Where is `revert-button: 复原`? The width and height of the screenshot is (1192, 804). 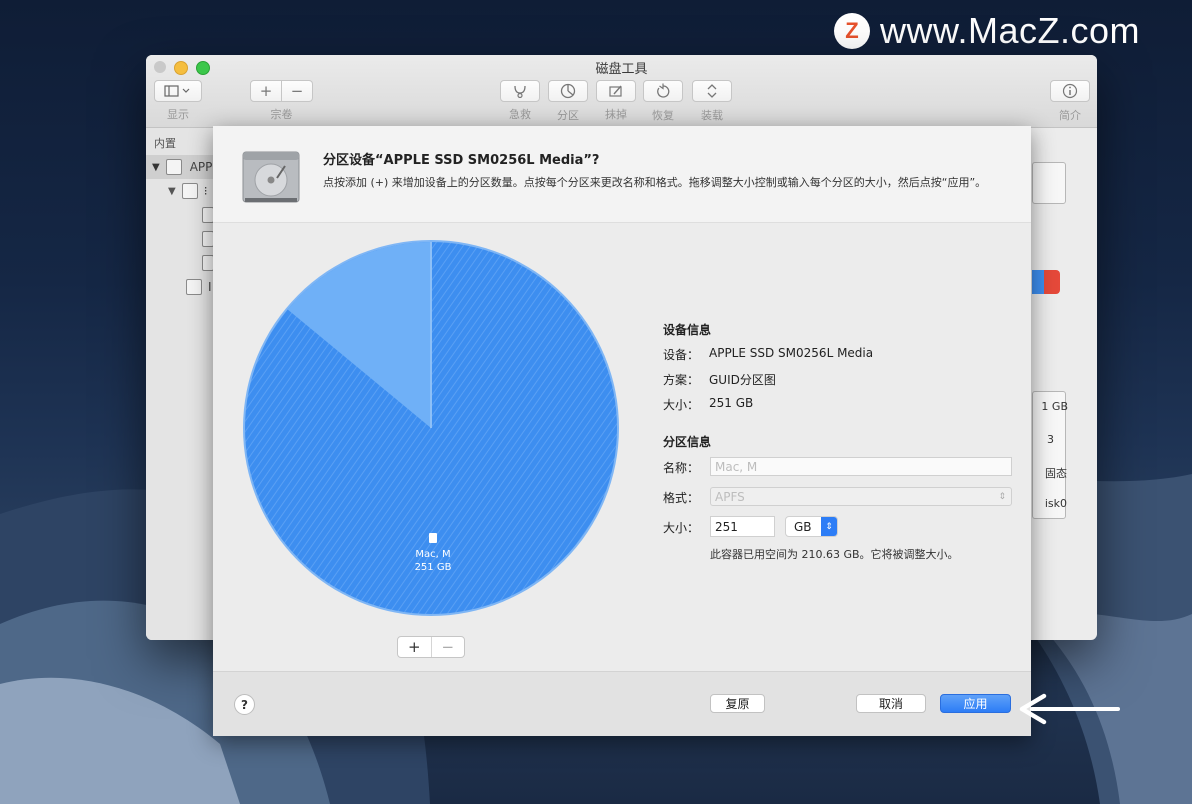 revert-button: 复原 is located at coordinates (737, 703).